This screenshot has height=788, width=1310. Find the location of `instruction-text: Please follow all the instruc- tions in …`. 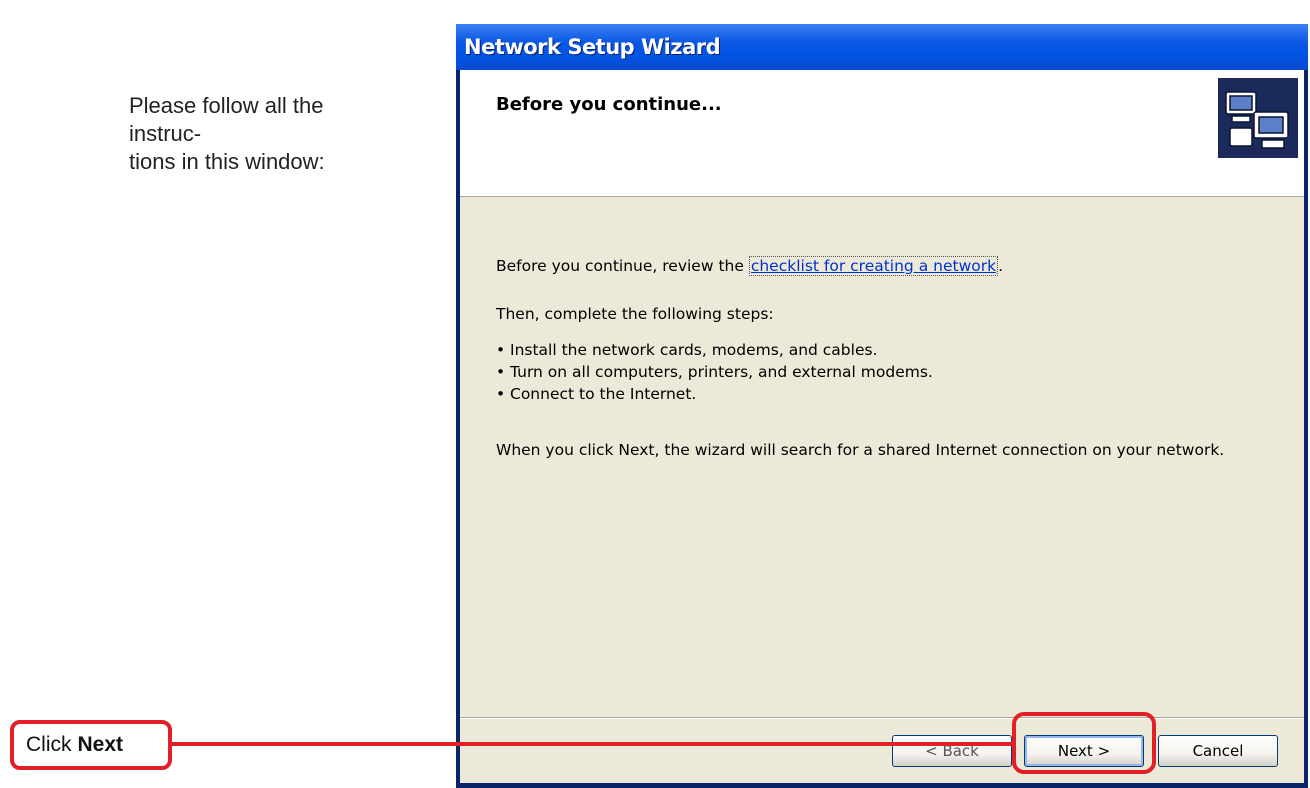

instruction-text: Please follow all the instruc- tions in … is located at coordinates (264, 134).